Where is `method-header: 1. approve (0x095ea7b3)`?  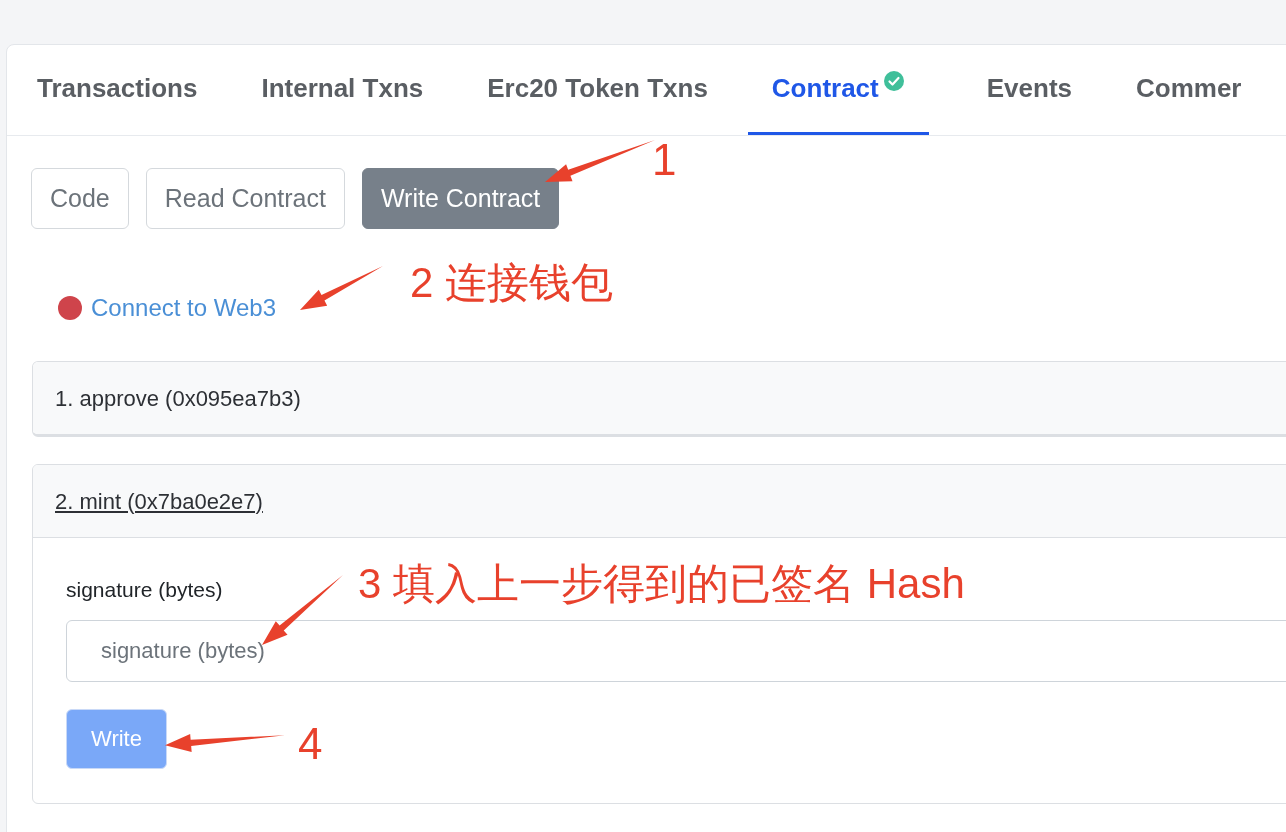
method-header: 1. approve (0x095ea7b3) is located at coordinates (659, 398).